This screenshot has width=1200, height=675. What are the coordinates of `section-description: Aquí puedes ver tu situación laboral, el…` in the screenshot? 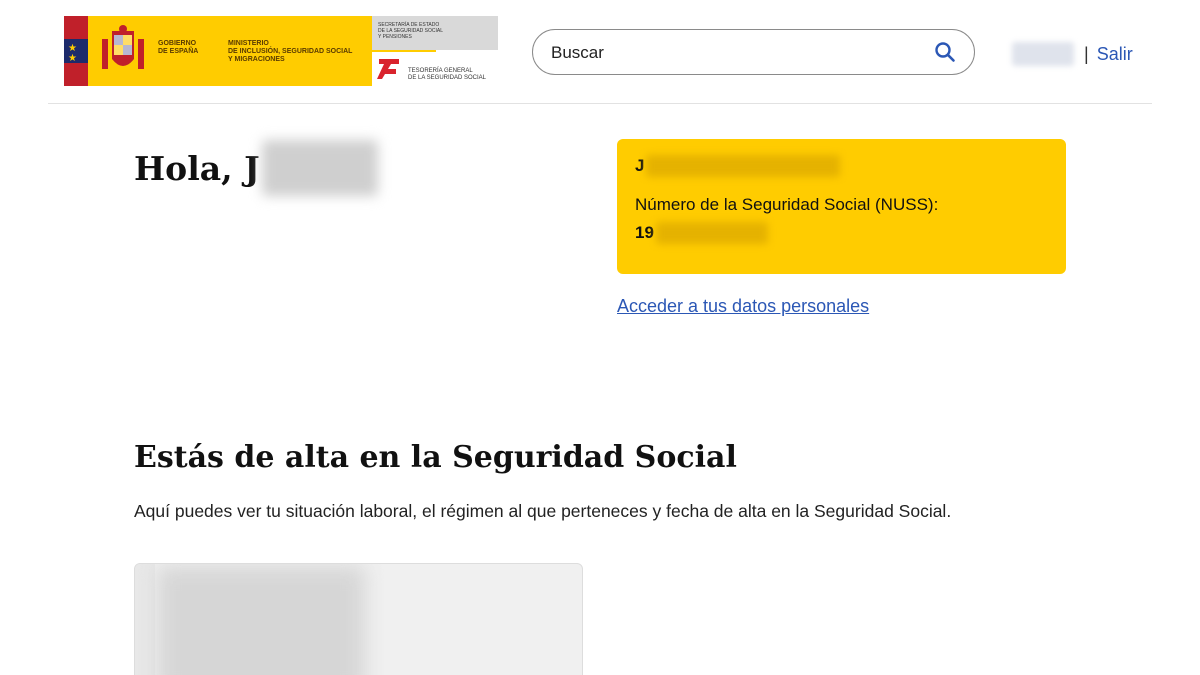 It's located at (543, 511).